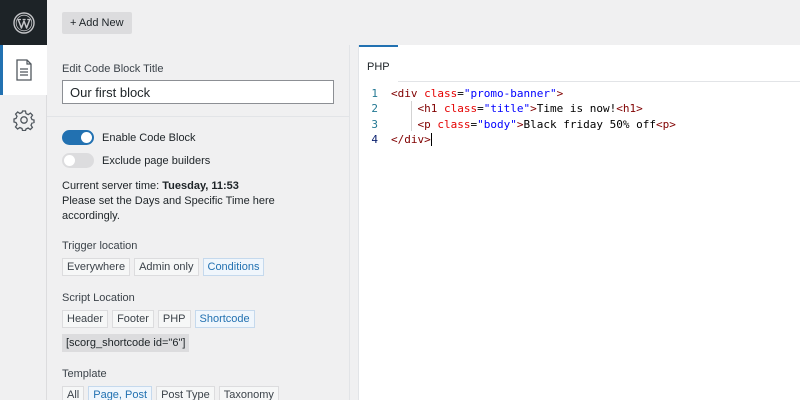 The image size is (800, 400). I want to click on text-cursor, so click(431, 140).